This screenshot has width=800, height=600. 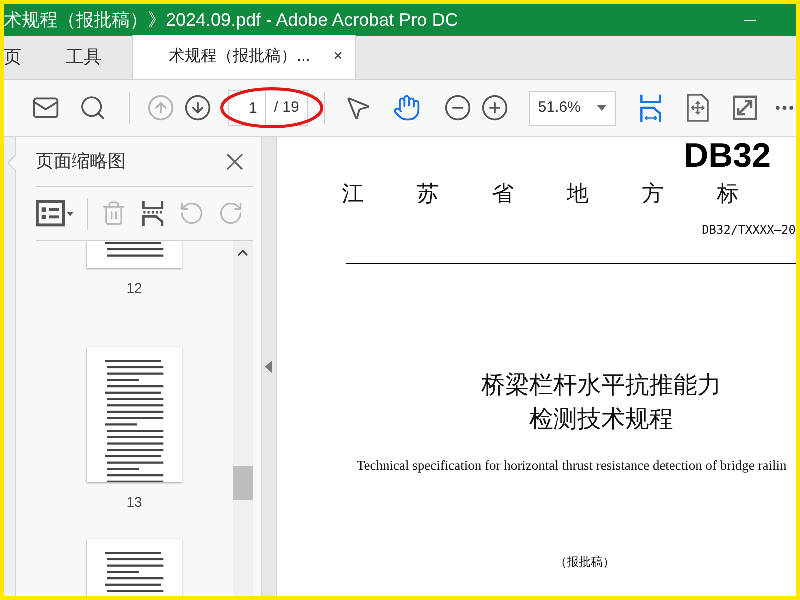 What do you see at coordinates (243, 483) in the screenshot?
I see `scrollbar-thumb` at bounding box center [243, 483].